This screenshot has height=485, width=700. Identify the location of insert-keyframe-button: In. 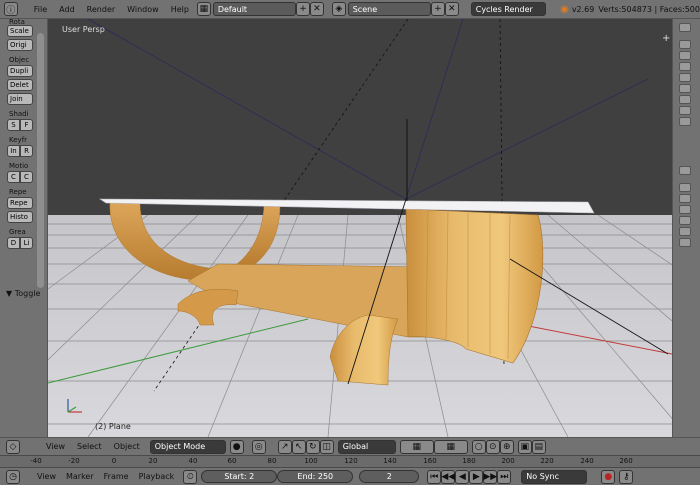
(13, 151).